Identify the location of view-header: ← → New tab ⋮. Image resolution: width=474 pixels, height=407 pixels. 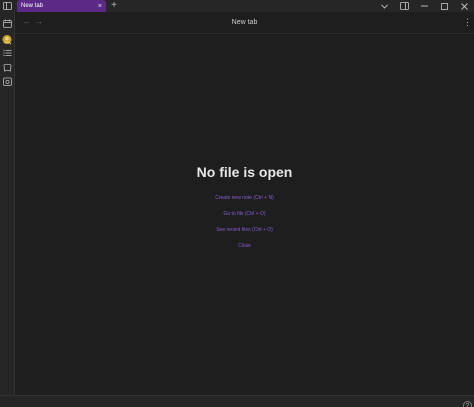
(244, 23).